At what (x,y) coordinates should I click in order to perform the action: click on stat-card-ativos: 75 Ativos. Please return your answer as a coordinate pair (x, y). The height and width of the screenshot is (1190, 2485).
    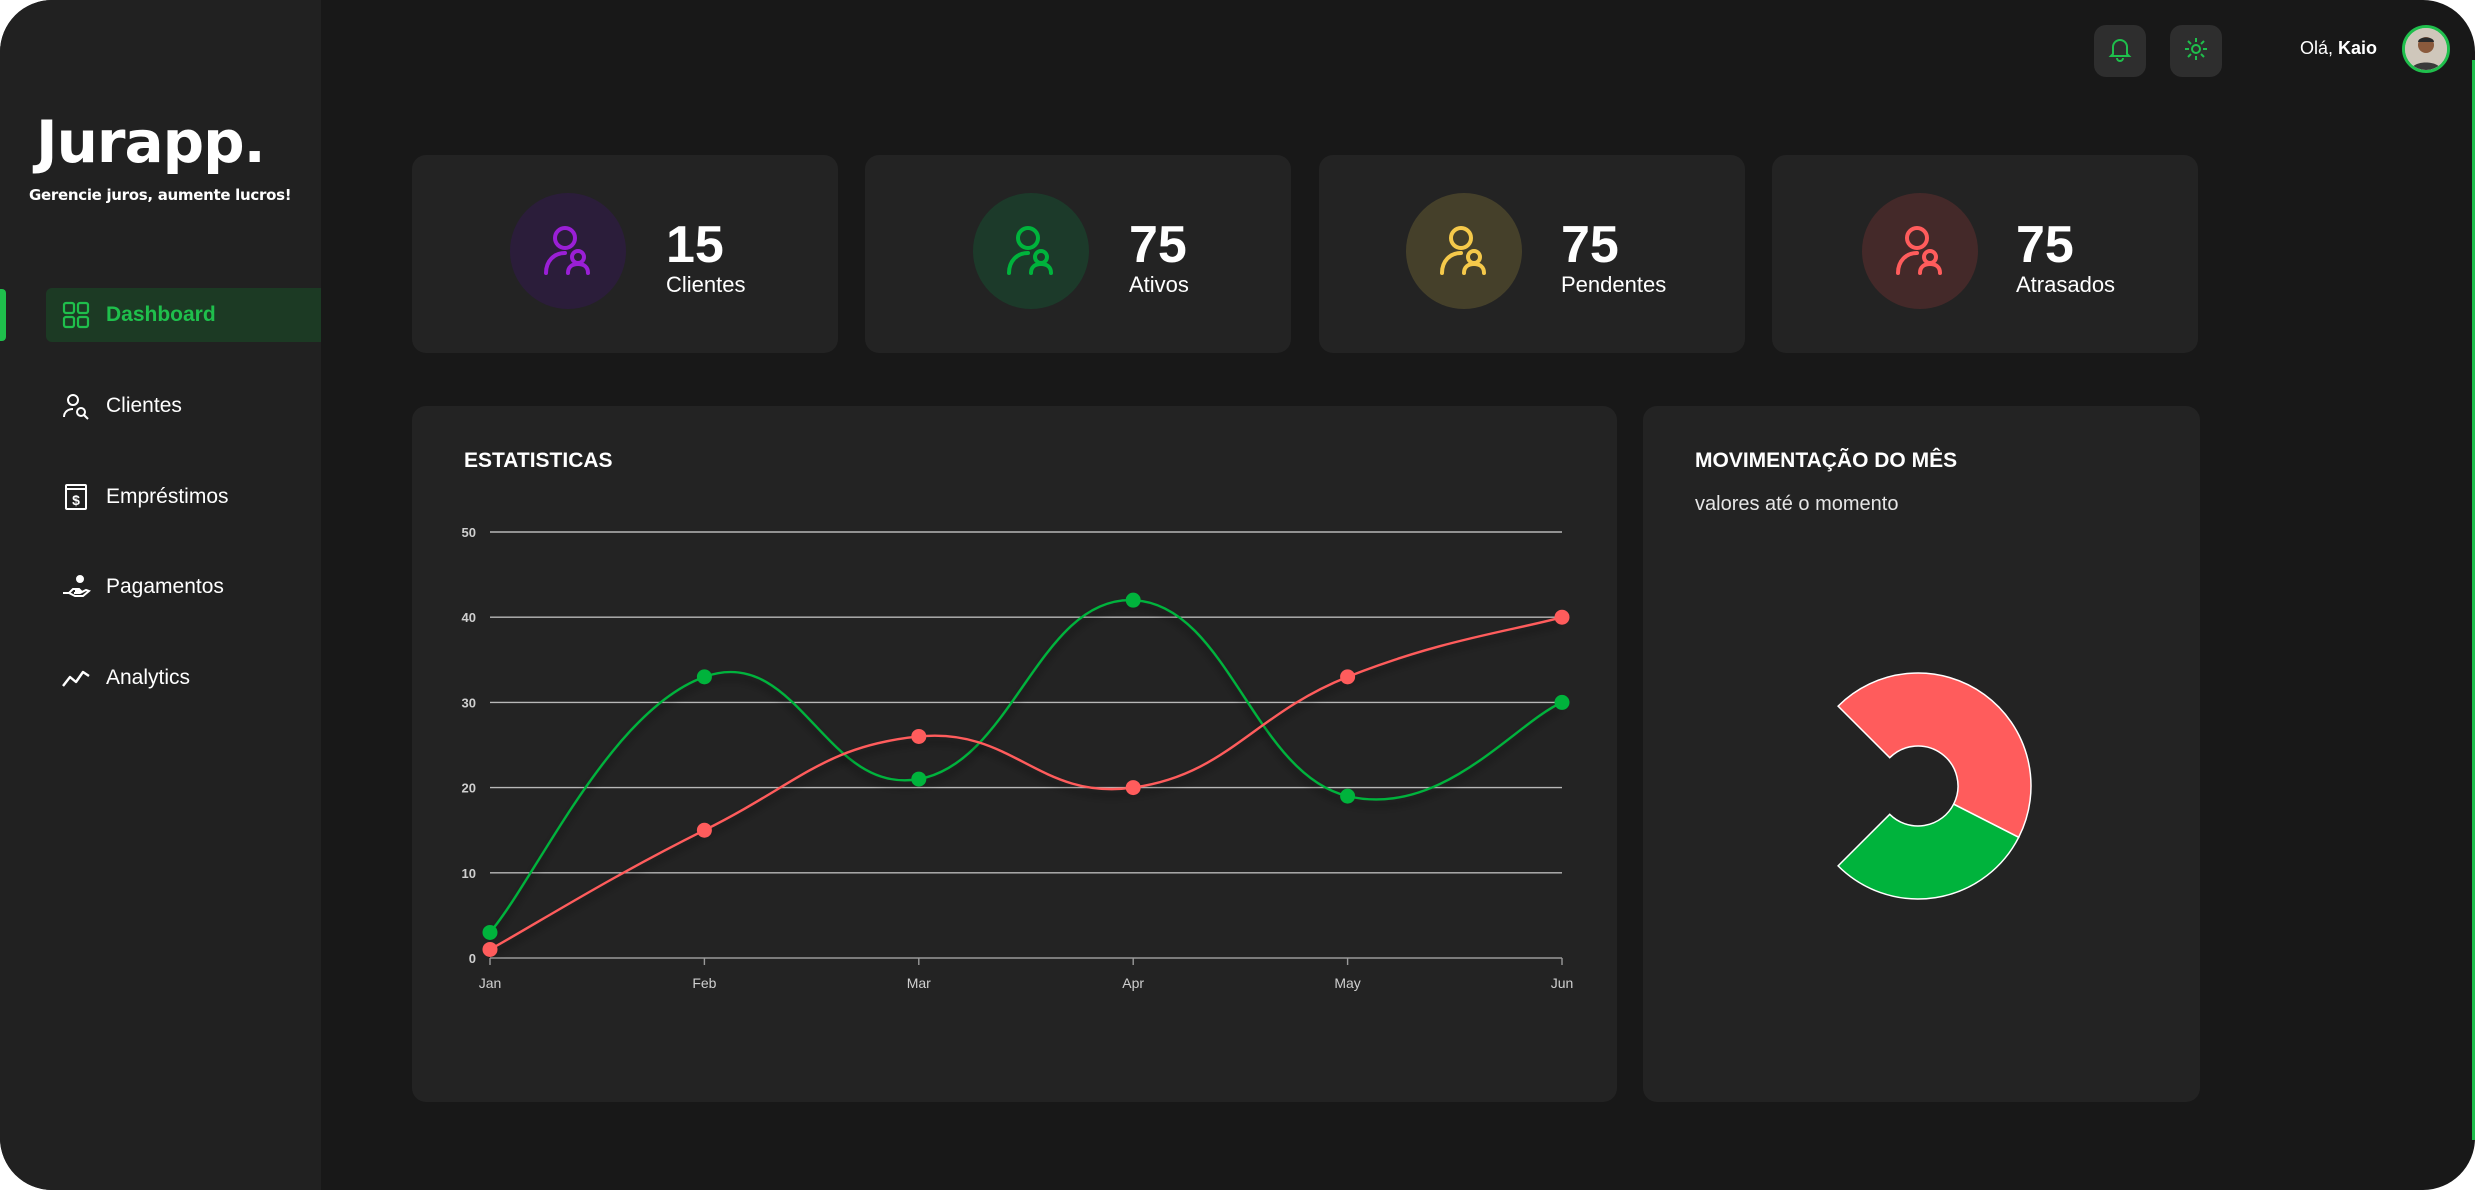
    Looking at the image, I should click on (1078, 254).